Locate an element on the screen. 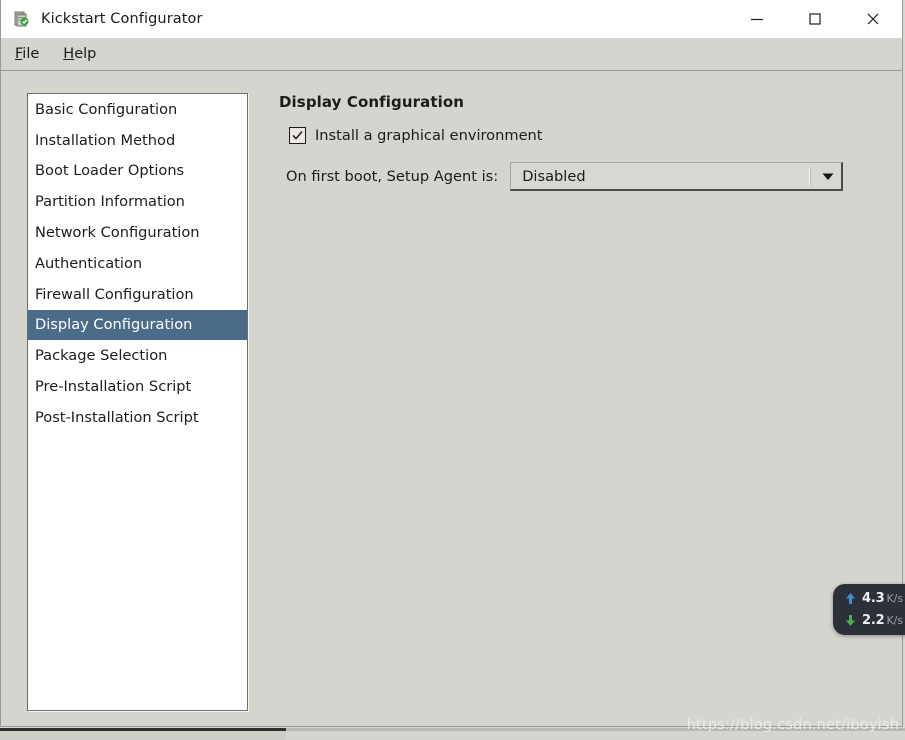 Image resolution: width=905 pixels, height=740 pixels. sidebar-item-post-installation-script: Post-Installation Script is located at coordinates (137, 417).